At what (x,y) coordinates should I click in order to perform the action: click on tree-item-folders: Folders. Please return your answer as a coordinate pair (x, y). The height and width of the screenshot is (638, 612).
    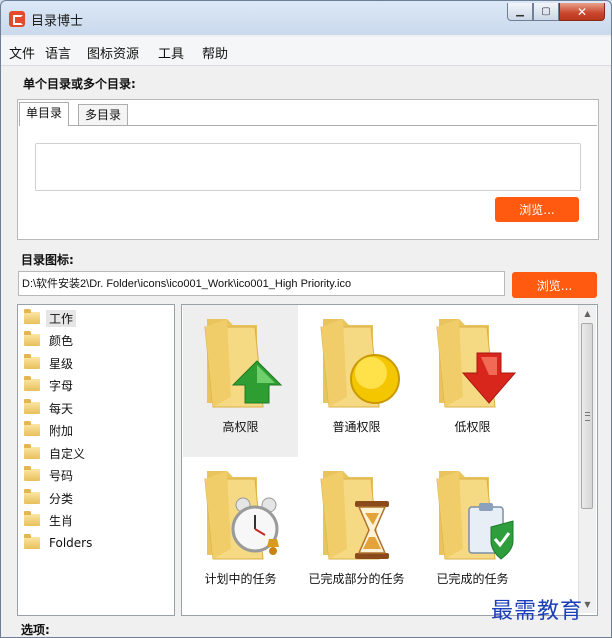
    Looking at the image, I should click on (59, 543).